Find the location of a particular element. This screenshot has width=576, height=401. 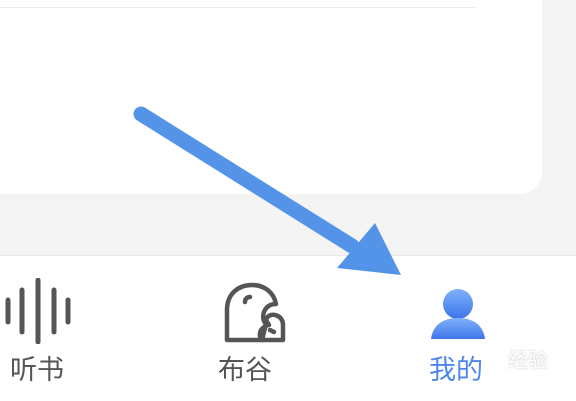

bird-icon is located at coordinates (255, 315).